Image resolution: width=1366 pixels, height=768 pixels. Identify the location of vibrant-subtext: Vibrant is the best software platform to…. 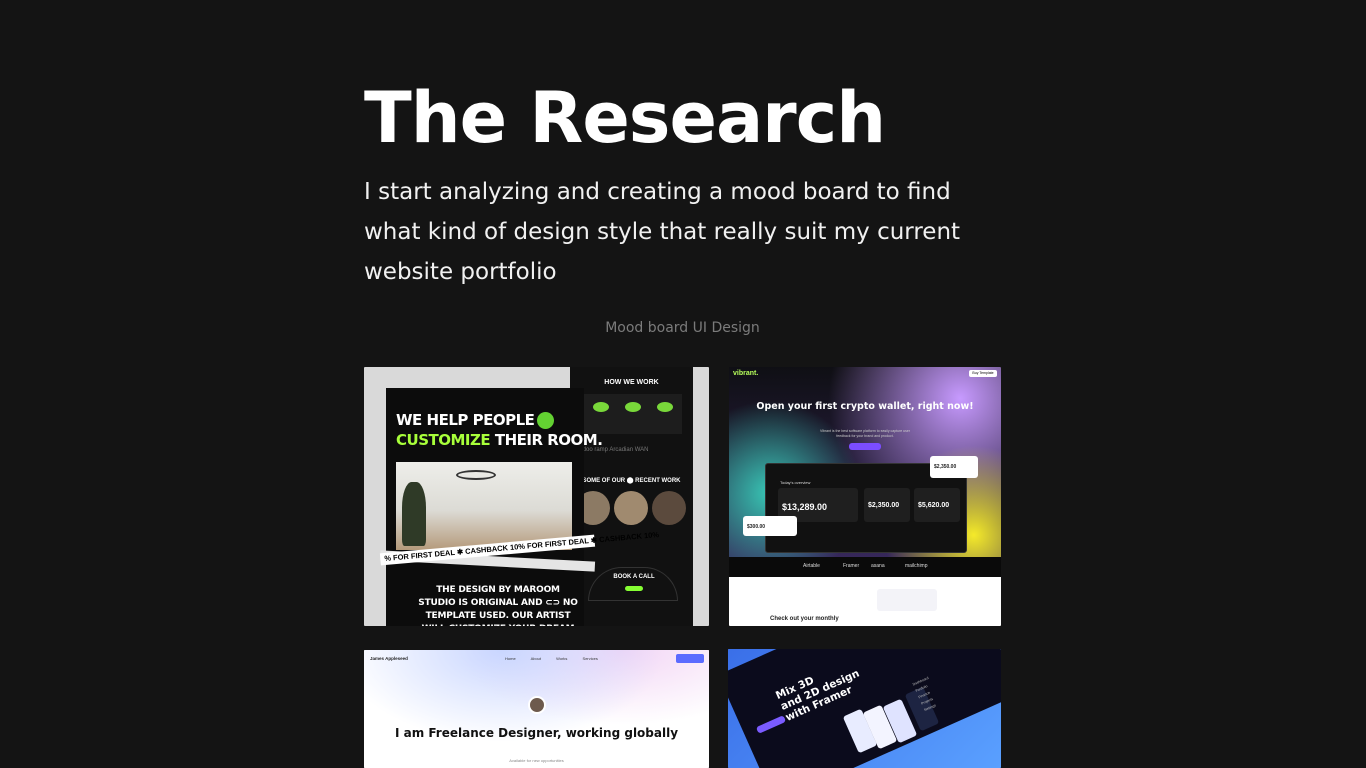
(864, 433).